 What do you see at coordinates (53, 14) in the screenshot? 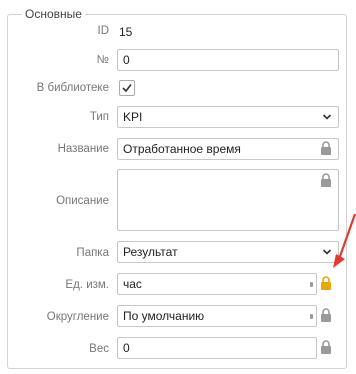
I see `section-title: Основные` at bounding box center [53, 14].